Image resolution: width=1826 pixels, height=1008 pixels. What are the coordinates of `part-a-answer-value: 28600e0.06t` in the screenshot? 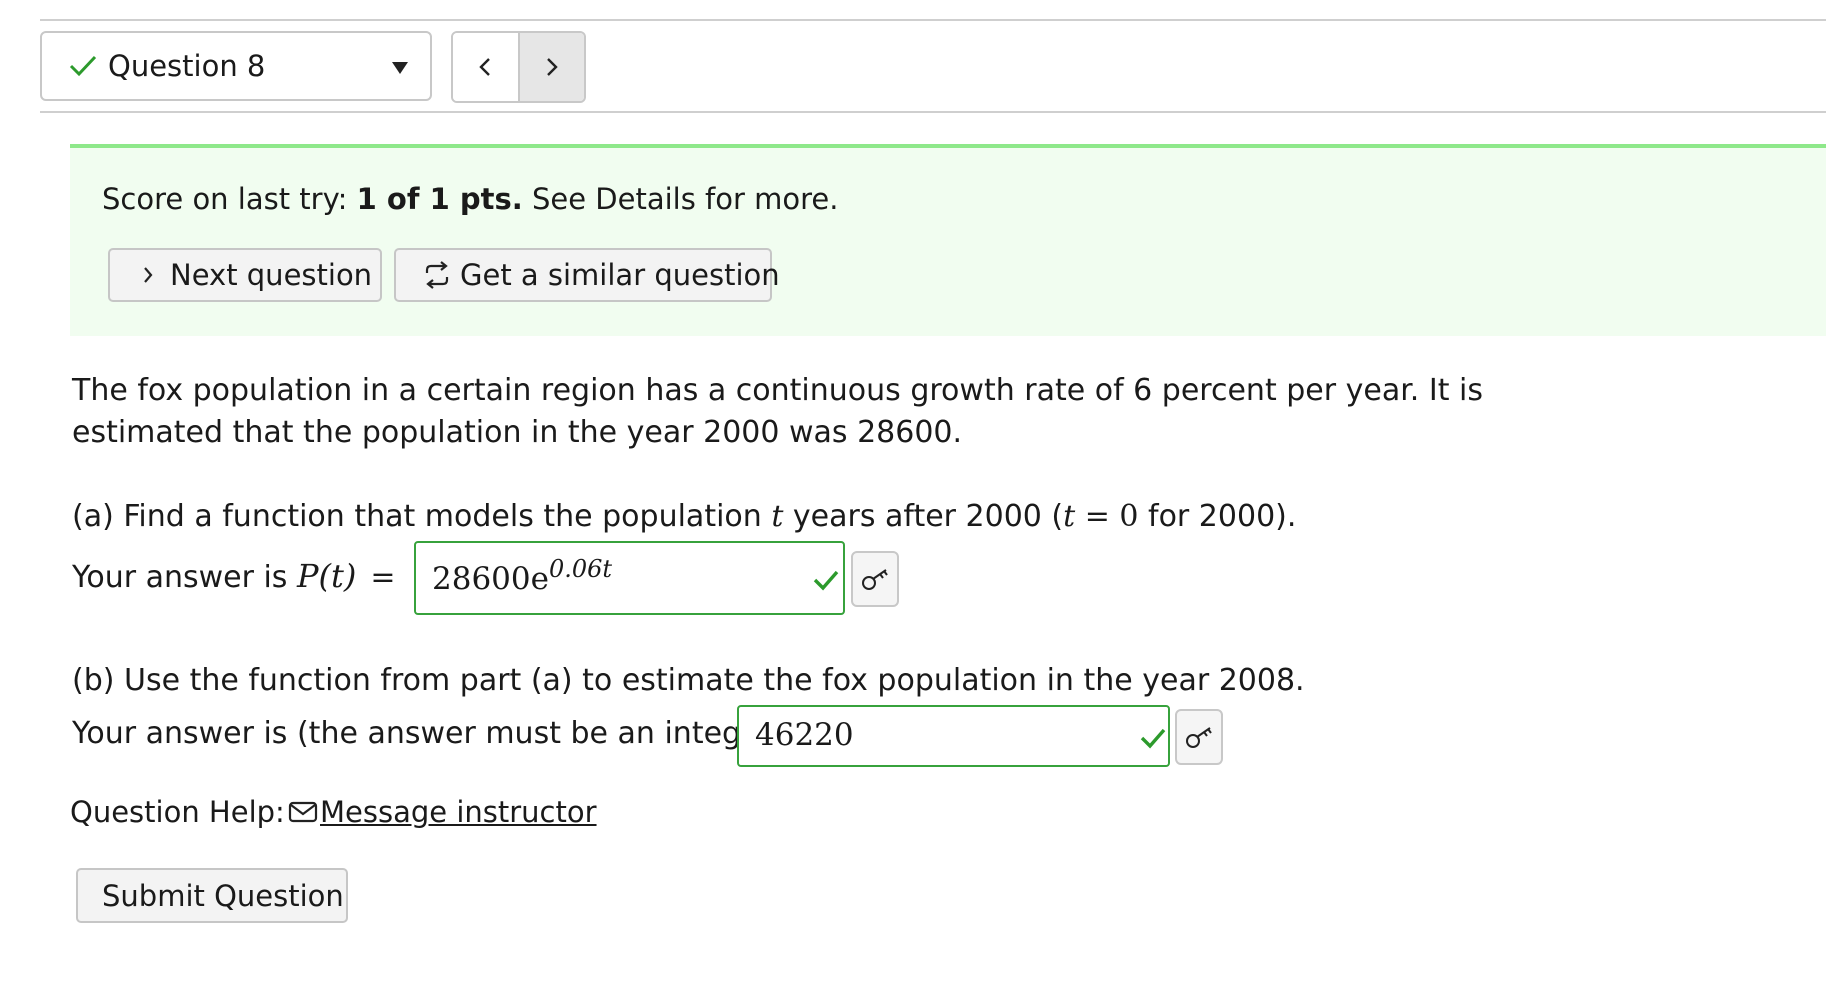 It's located at (522, 576).